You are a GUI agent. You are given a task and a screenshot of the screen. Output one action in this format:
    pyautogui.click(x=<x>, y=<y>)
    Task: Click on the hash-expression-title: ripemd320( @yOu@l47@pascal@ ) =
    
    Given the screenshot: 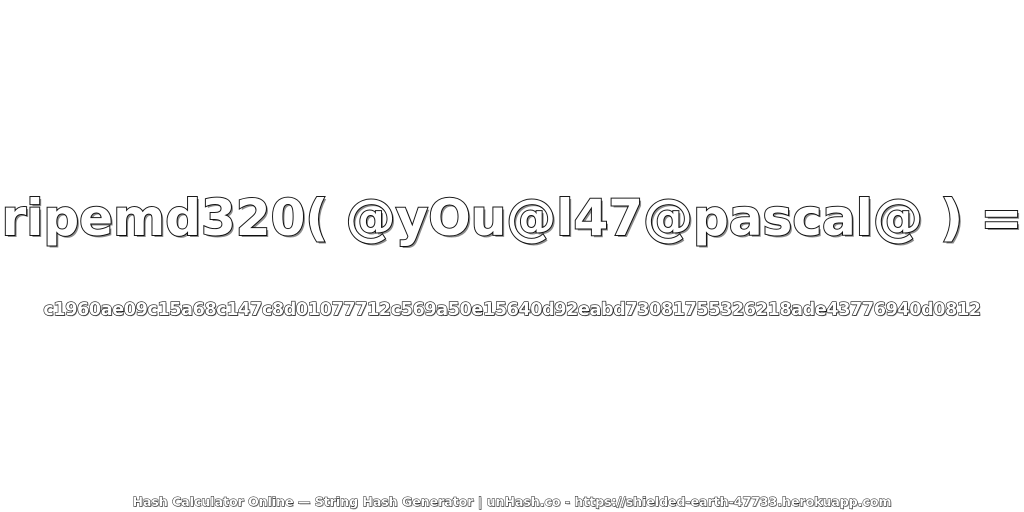 What is the action you would take?
    pyautogui.click(x=512, y=218)
    